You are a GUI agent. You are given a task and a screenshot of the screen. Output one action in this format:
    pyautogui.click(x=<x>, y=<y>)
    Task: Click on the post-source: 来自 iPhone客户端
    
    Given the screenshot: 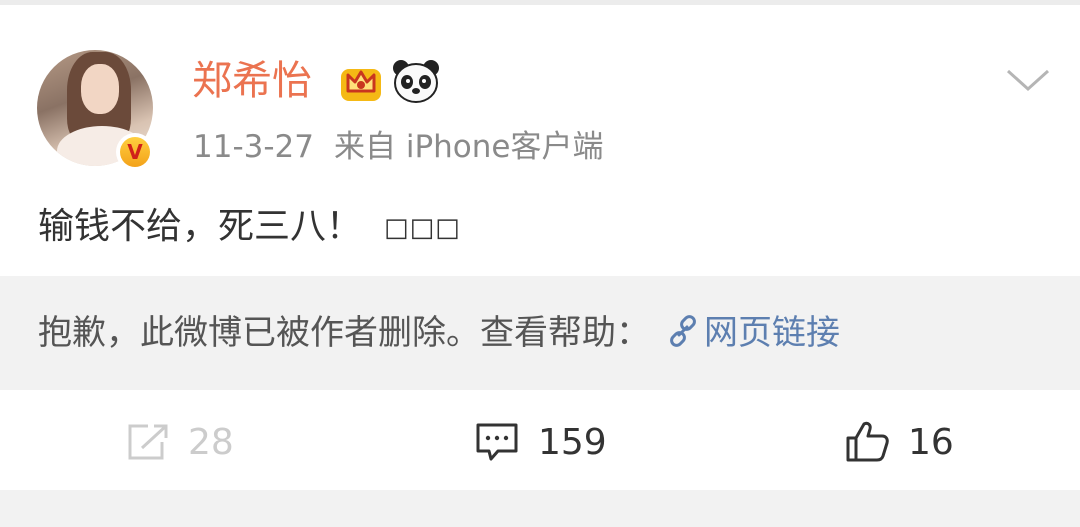 What is the action you would take?
    pyautogui.click(x=469, y=147)
    